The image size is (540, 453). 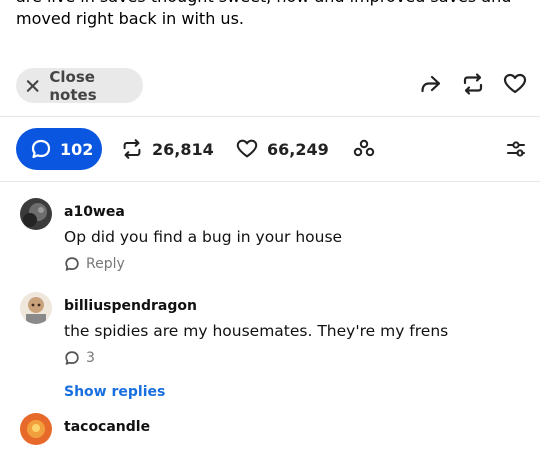 I want to click on tab-communities, so click(x=364, y=149).